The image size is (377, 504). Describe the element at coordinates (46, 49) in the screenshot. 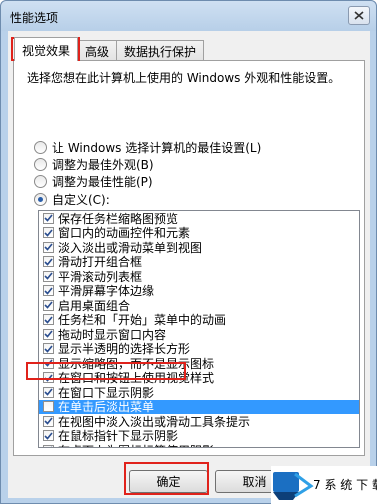

I see `tab-visual-effects: 视觉效果` at that location.